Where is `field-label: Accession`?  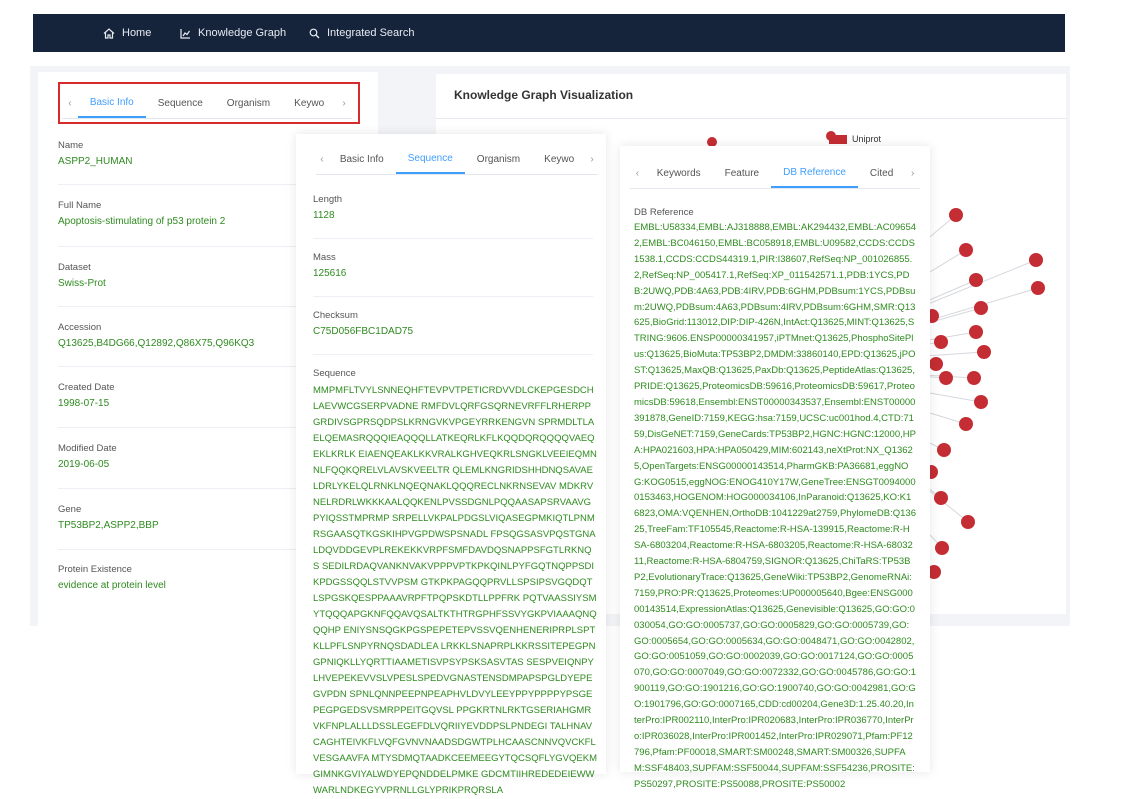 field-label: Accession is located at coordinates (80, 327).